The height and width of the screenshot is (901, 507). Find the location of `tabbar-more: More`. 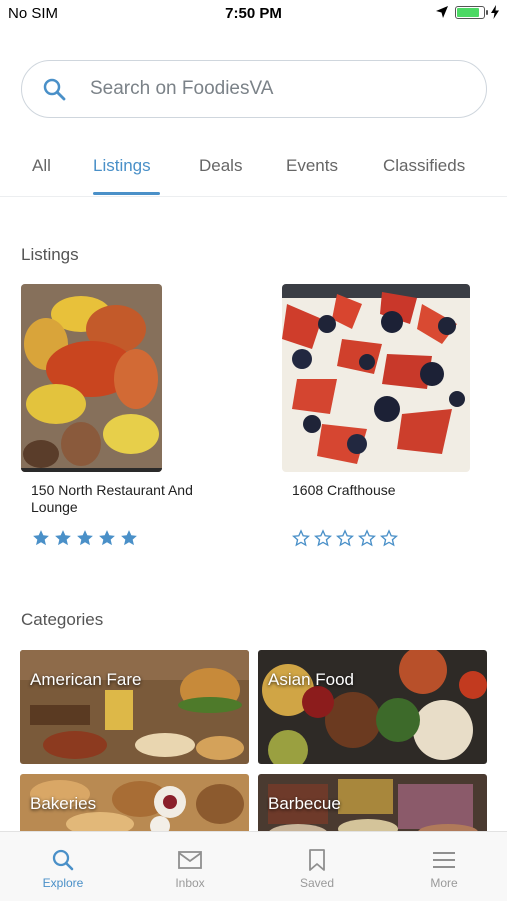

tabbar-more: More is located at coordinates (444, 866).